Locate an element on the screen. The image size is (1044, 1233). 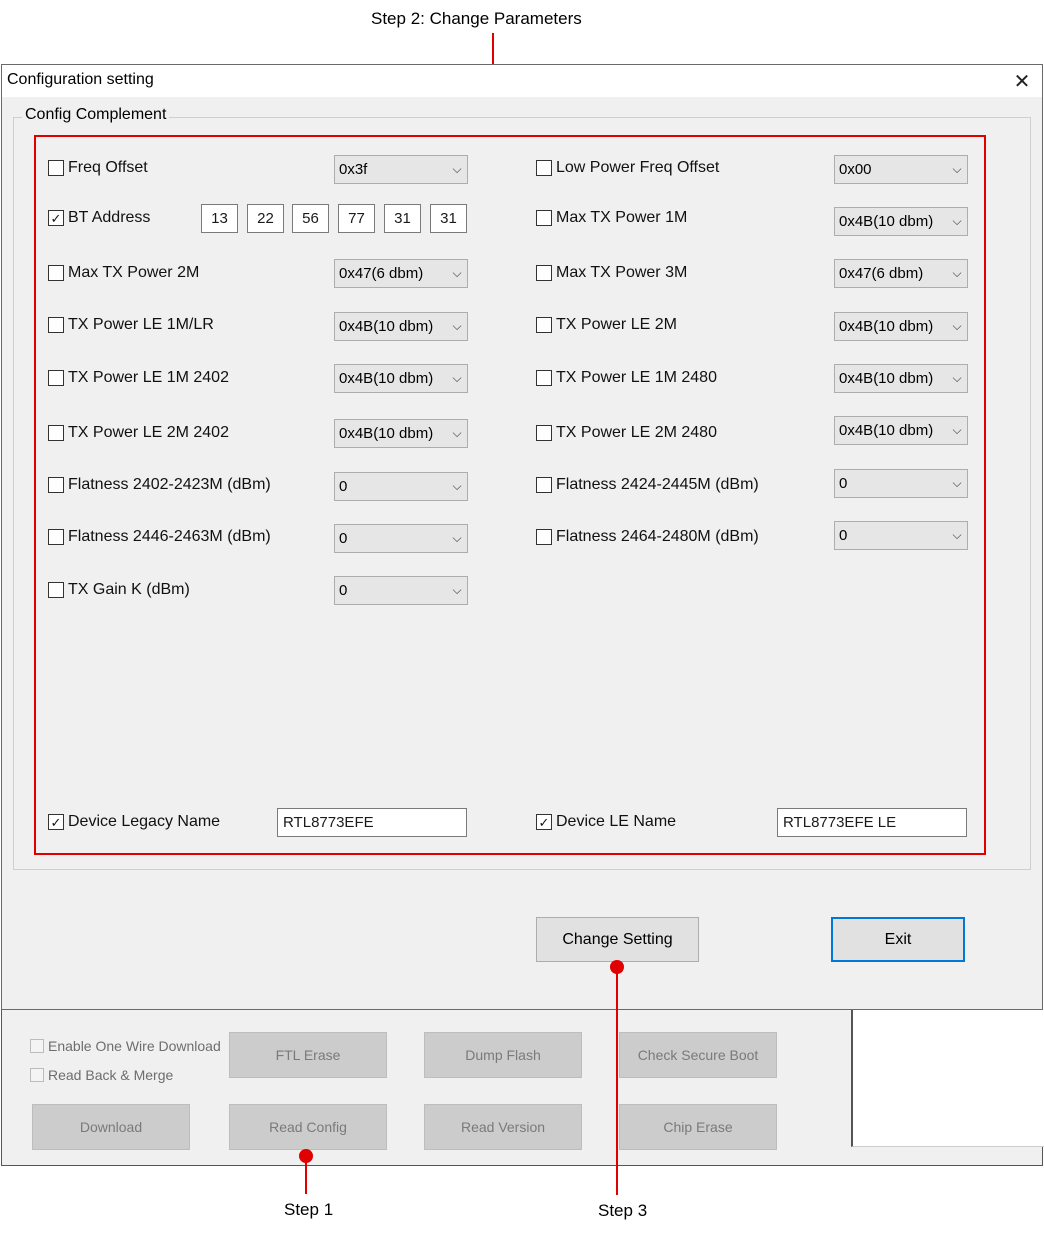
max-tx-power-1m-dropdown: 0x4B(10 dbm) ⌵ is located at coordinates (901, 221).